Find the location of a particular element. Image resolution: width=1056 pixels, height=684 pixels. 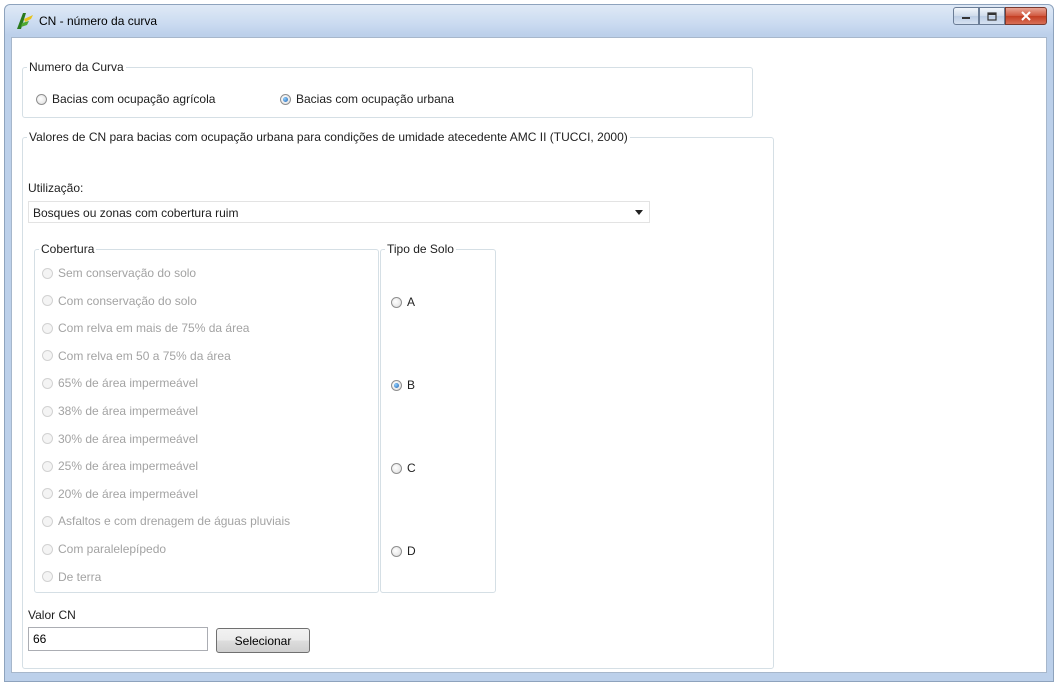

close-button is located at coordinates (1026, 16).